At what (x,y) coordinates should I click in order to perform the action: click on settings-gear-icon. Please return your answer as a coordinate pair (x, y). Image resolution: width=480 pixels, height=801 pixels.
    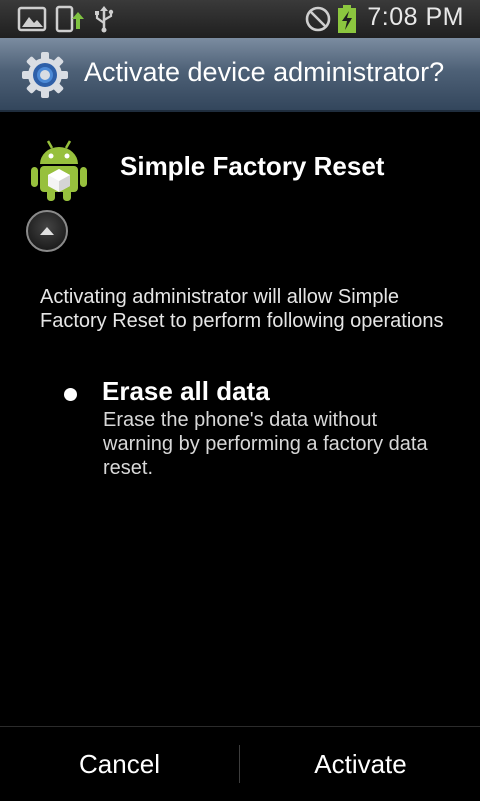
    Looking at the image, I should click on (45, 75).